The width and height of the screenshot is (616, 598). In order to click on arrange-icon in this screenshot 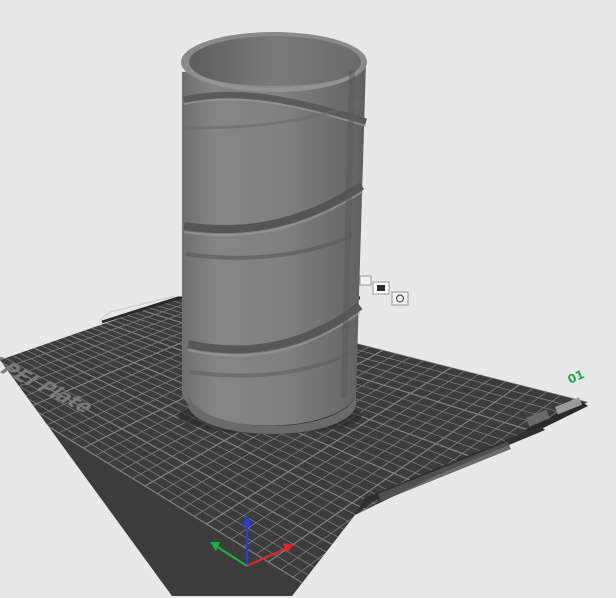, I will do `click(365, 280)`.